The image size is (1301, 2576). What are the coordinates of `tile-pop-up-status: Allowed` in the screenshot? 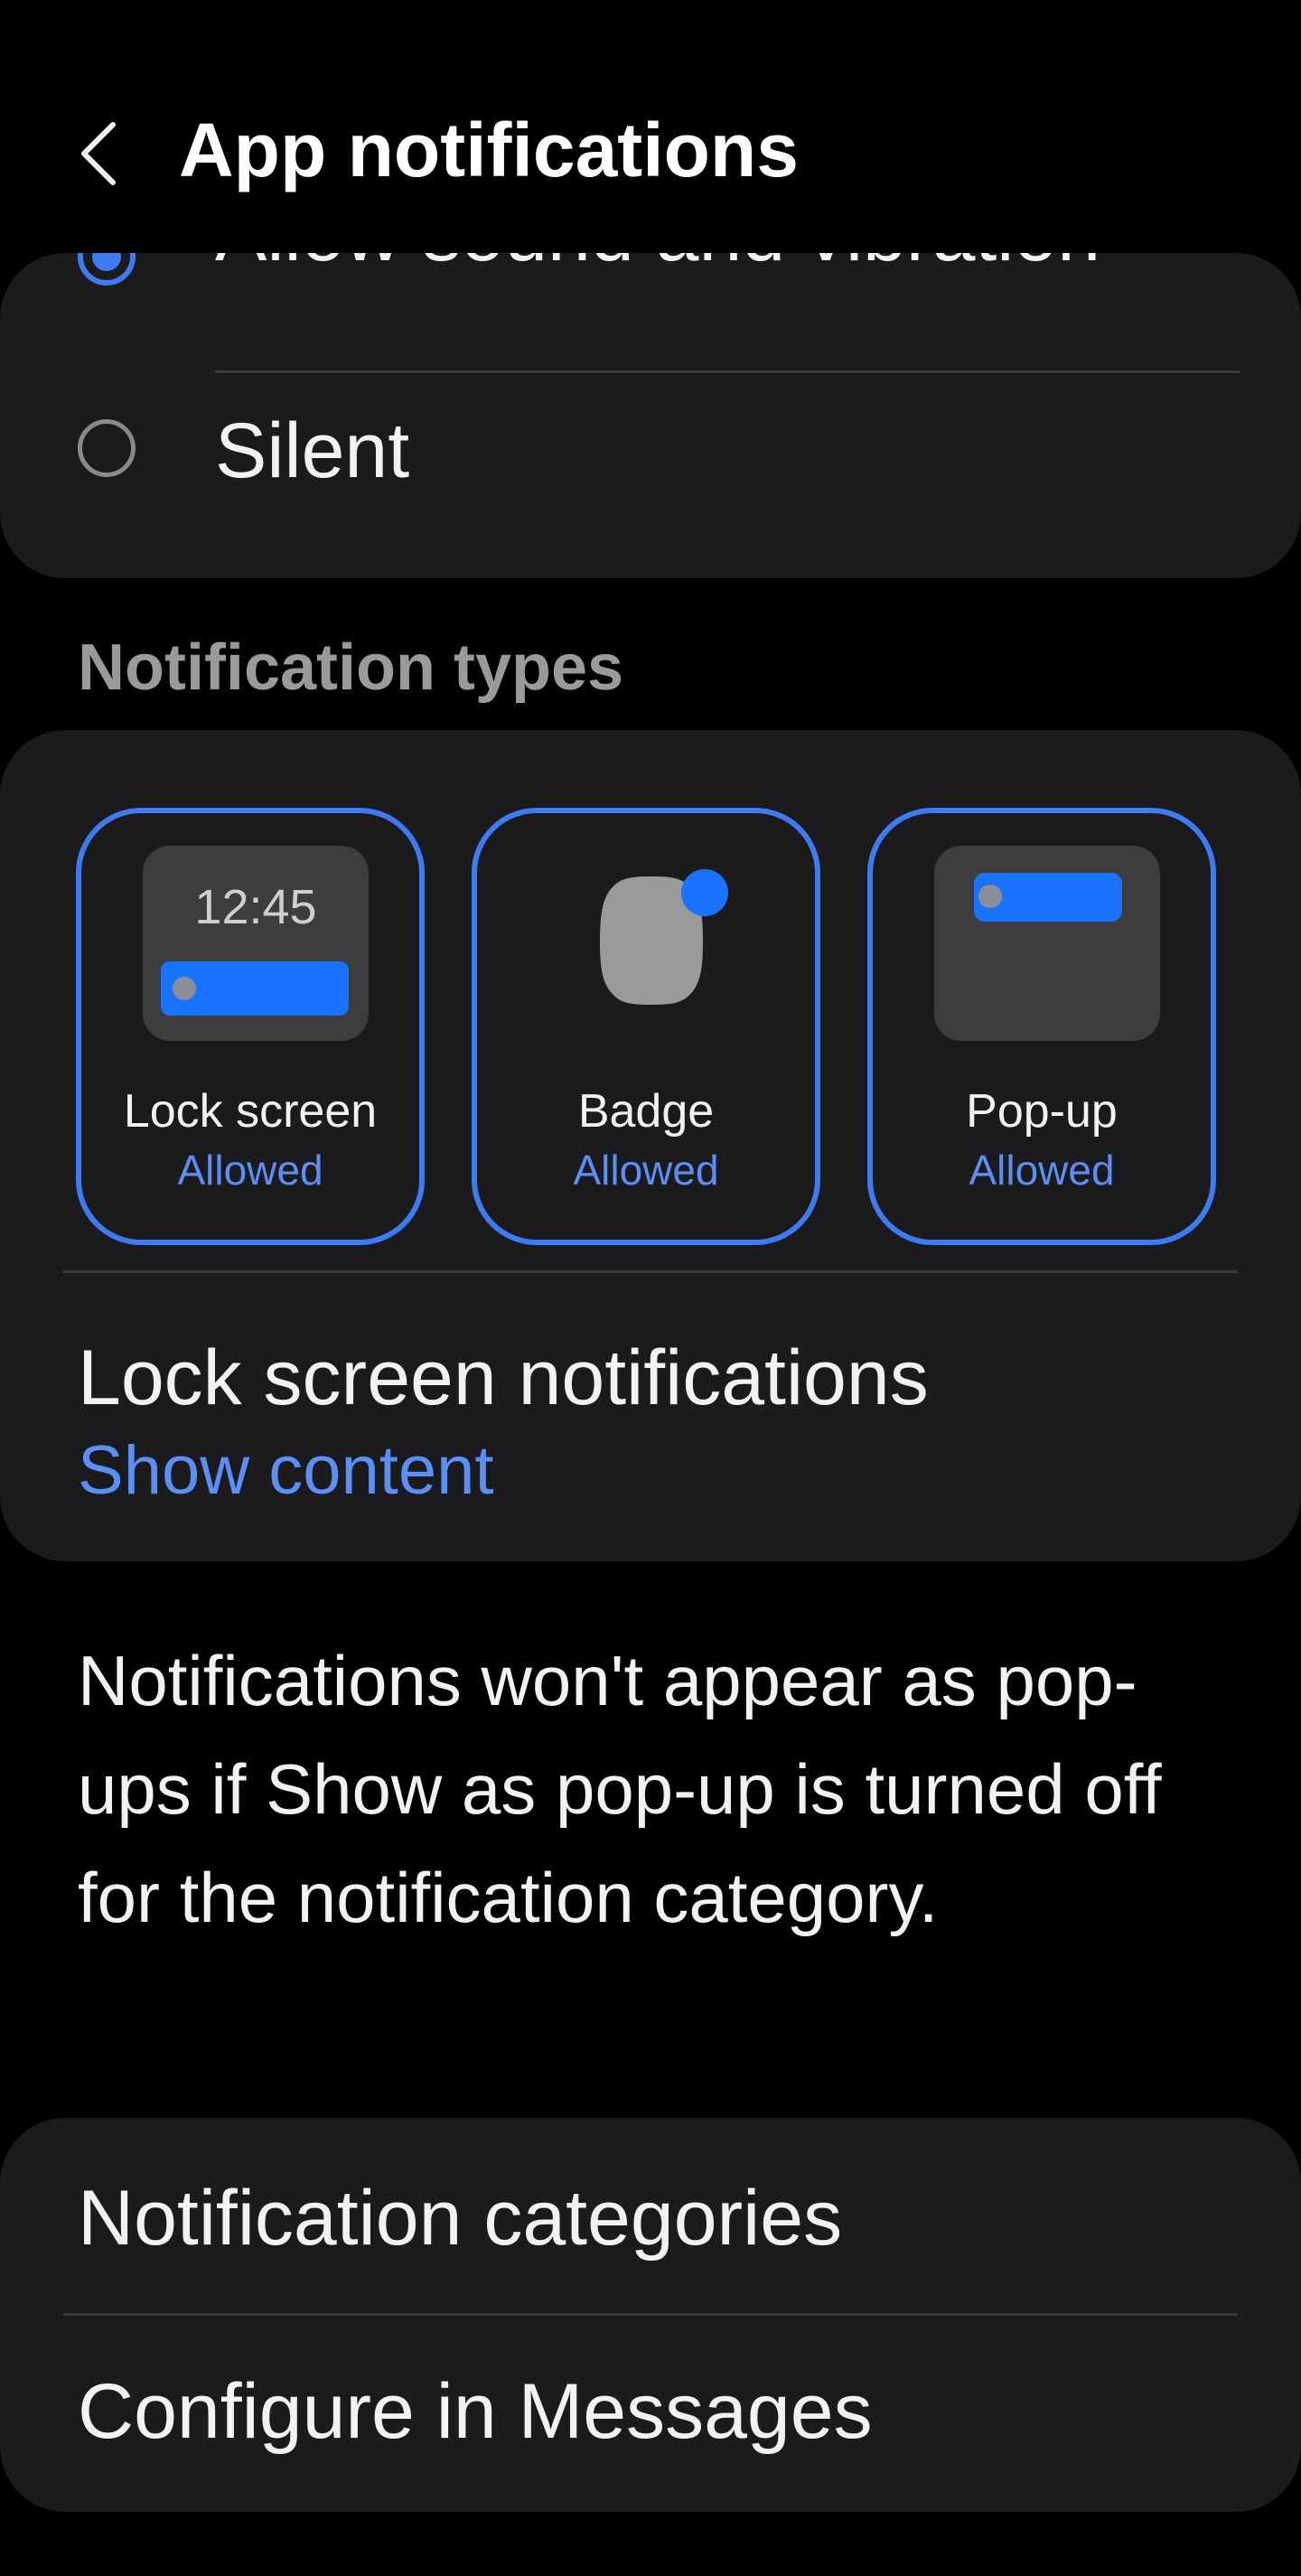 It's located at (1042, 1170).